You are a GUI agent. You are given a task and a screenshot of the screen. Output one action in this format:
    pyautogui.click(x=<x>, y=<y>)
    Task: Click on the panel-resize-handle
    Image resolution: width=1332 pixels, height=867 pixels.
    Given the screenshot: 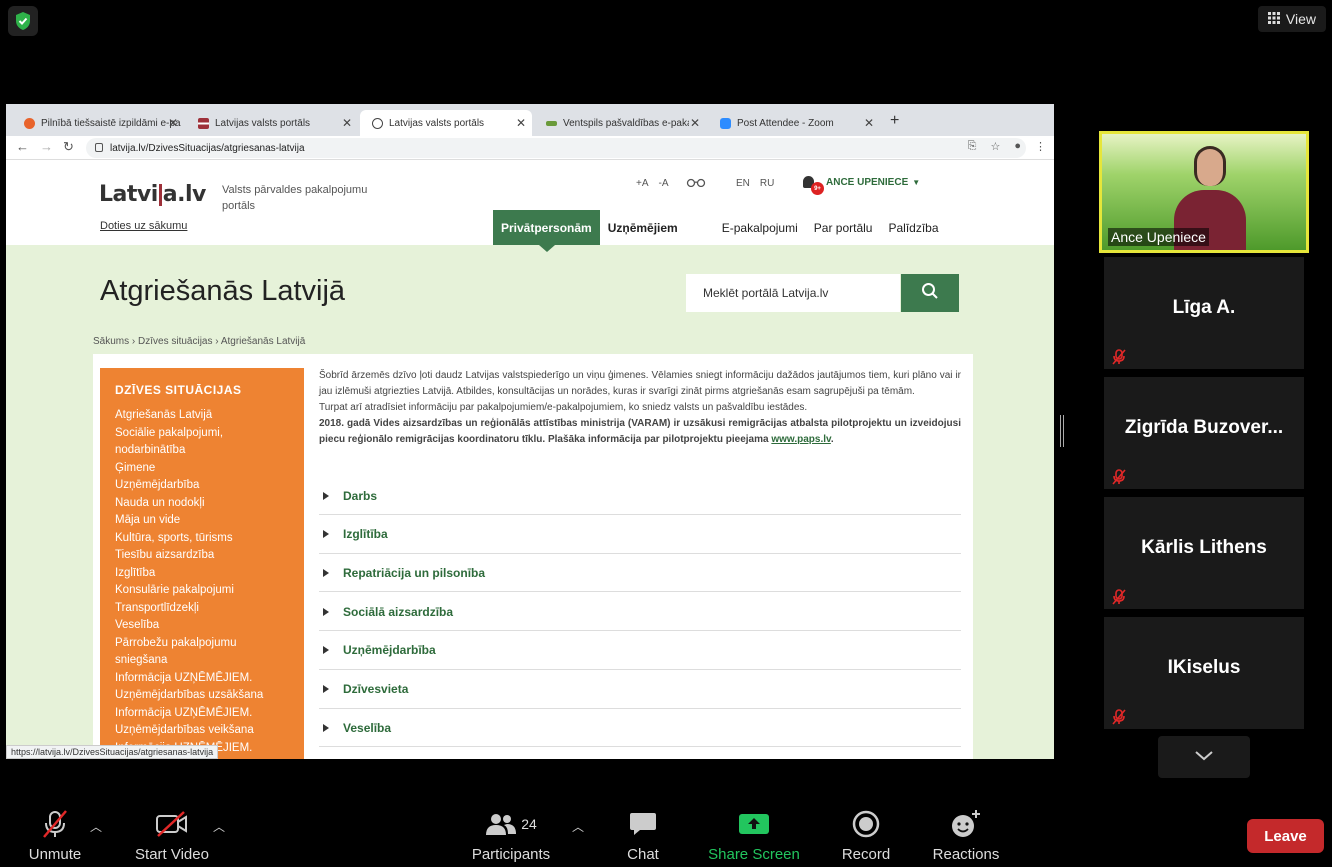 What is the action you would take?
    pyautogui.click(x=1062, y=431)
    